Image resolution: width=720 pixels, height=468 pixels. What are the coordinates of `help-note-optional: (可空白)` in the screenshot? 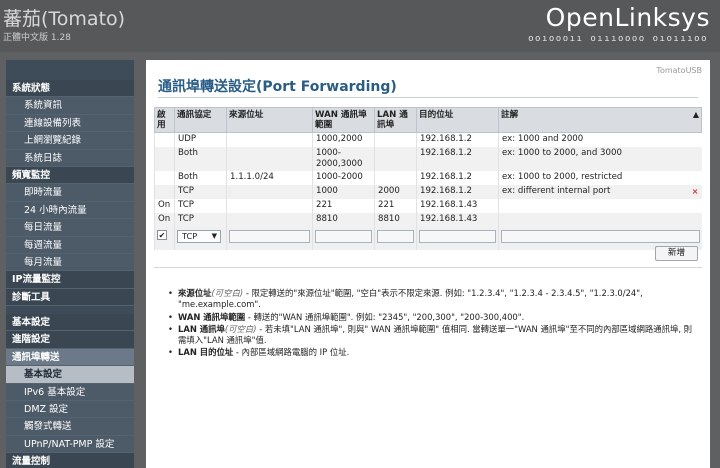 It's located at (240, 328).